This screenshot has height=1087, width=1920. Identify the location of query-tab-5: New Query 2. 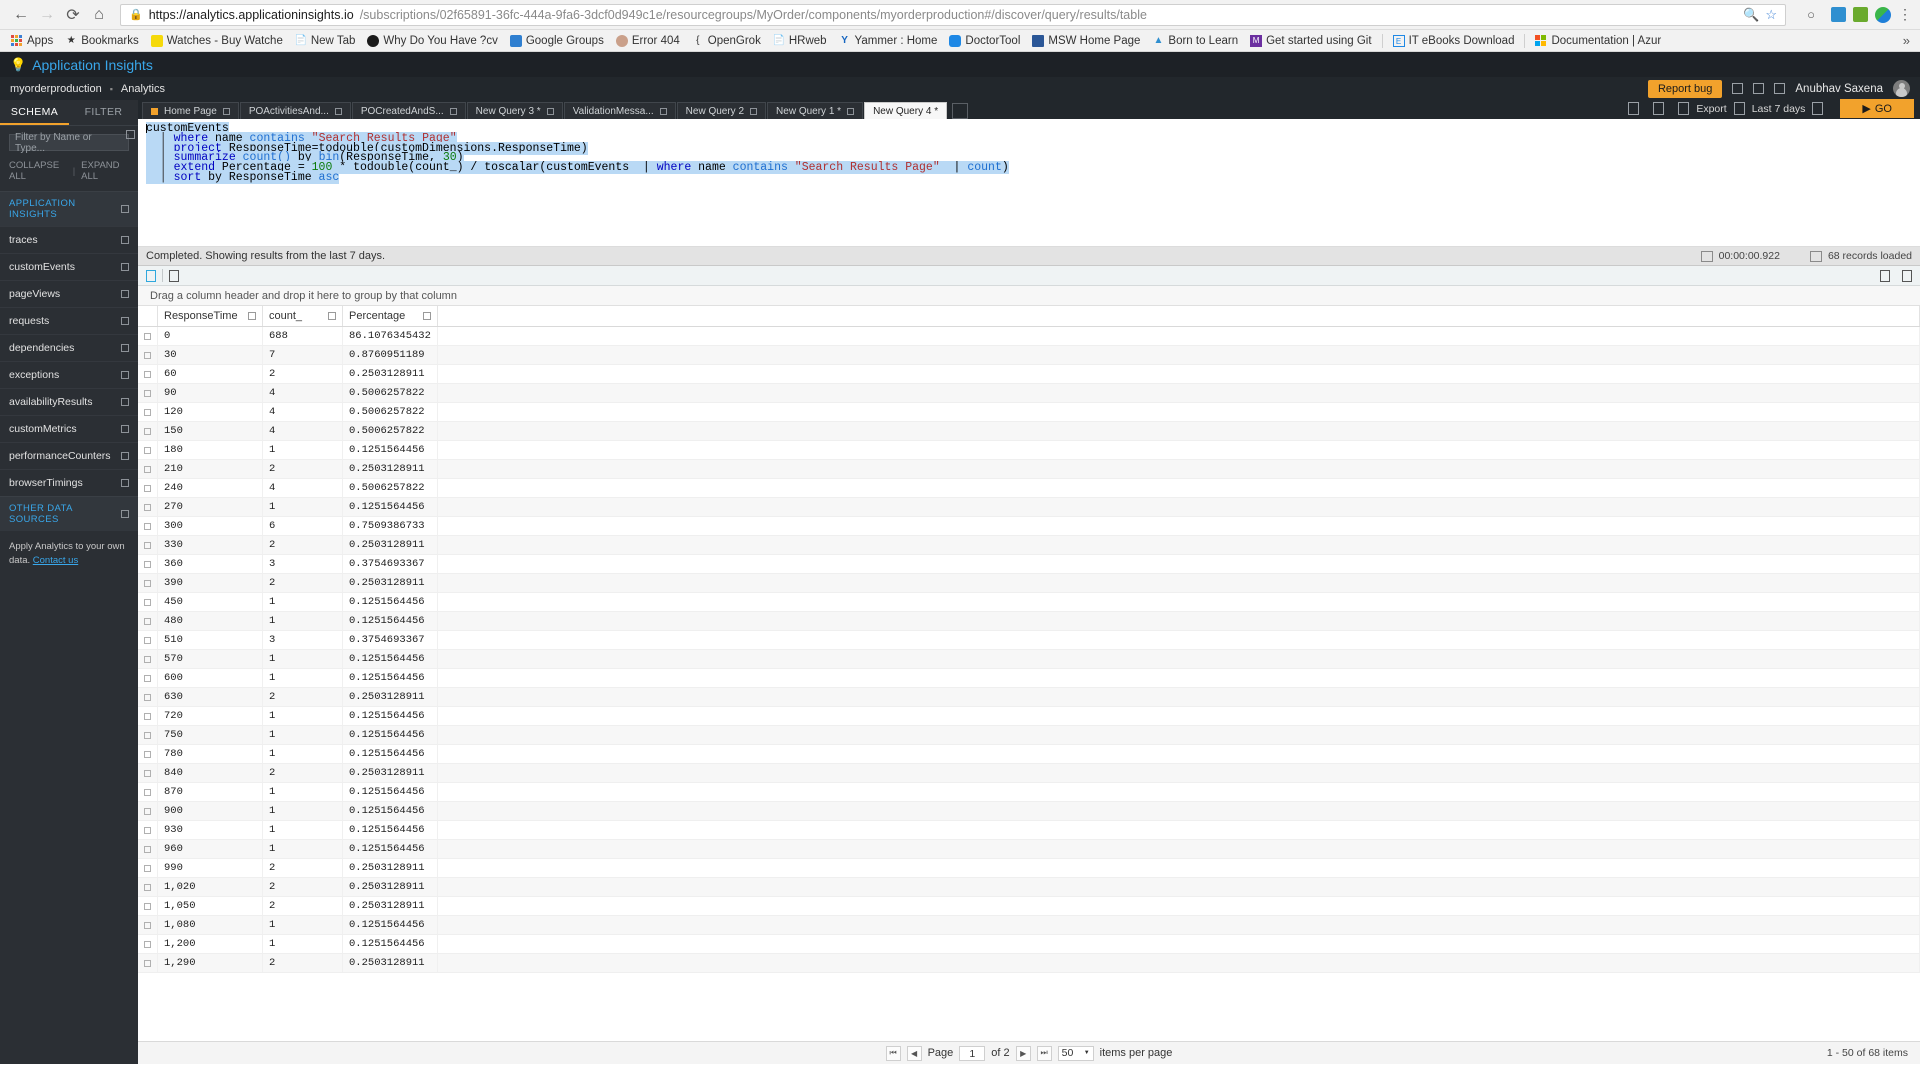
(721, 110).